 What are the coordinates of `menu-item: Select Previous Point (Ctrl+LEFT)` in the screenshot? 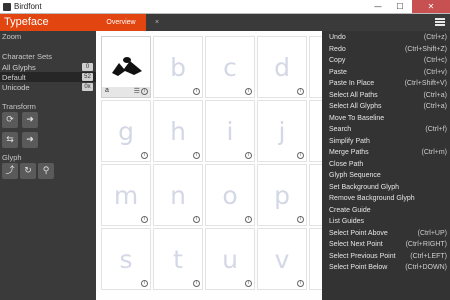 It's located at (386, 257).